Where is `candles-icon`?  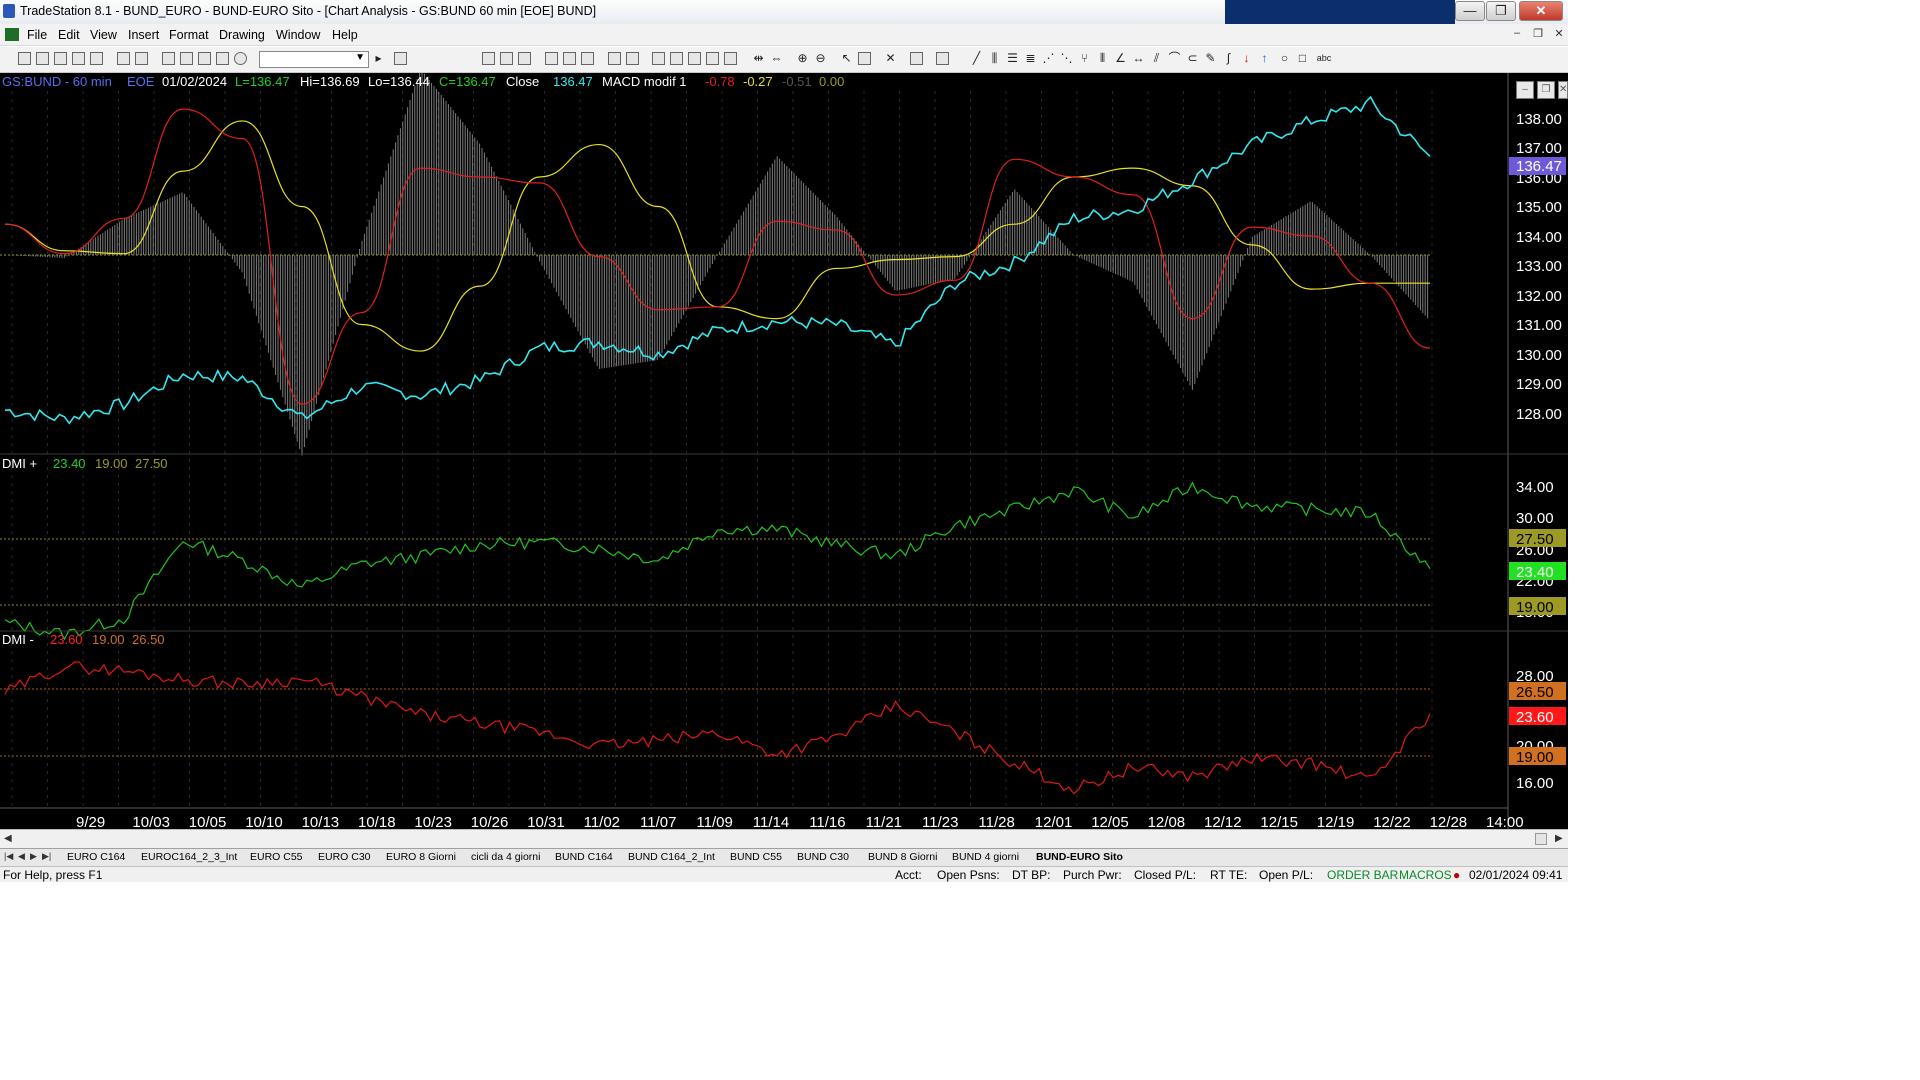
candles-icon is located at coordinates (730, 58).